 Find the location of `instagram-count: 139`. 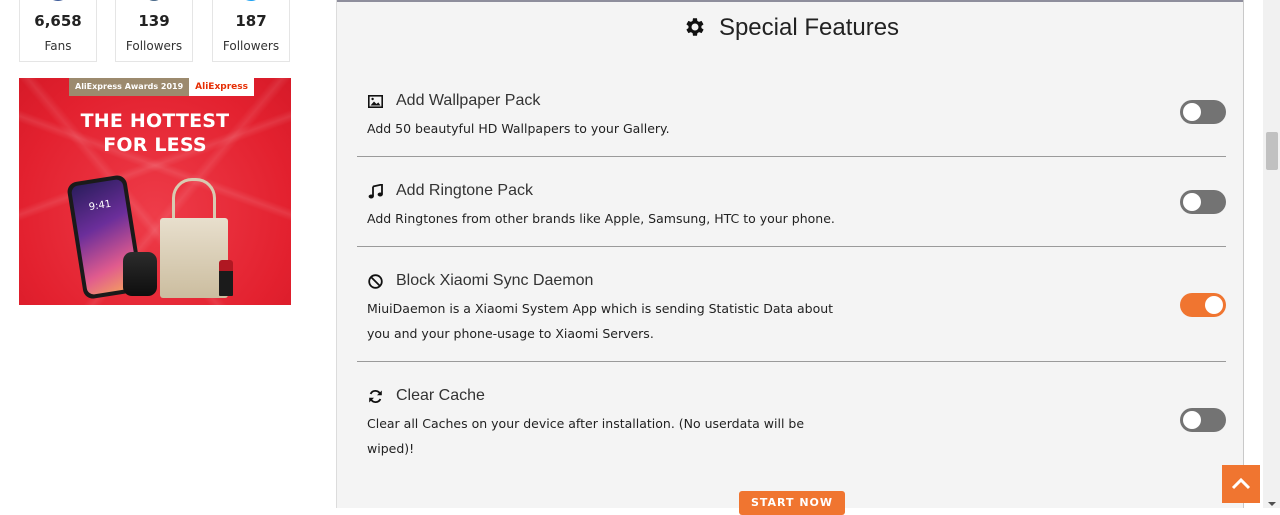

instagram-count: 139 is located at coordinates (154, 21).